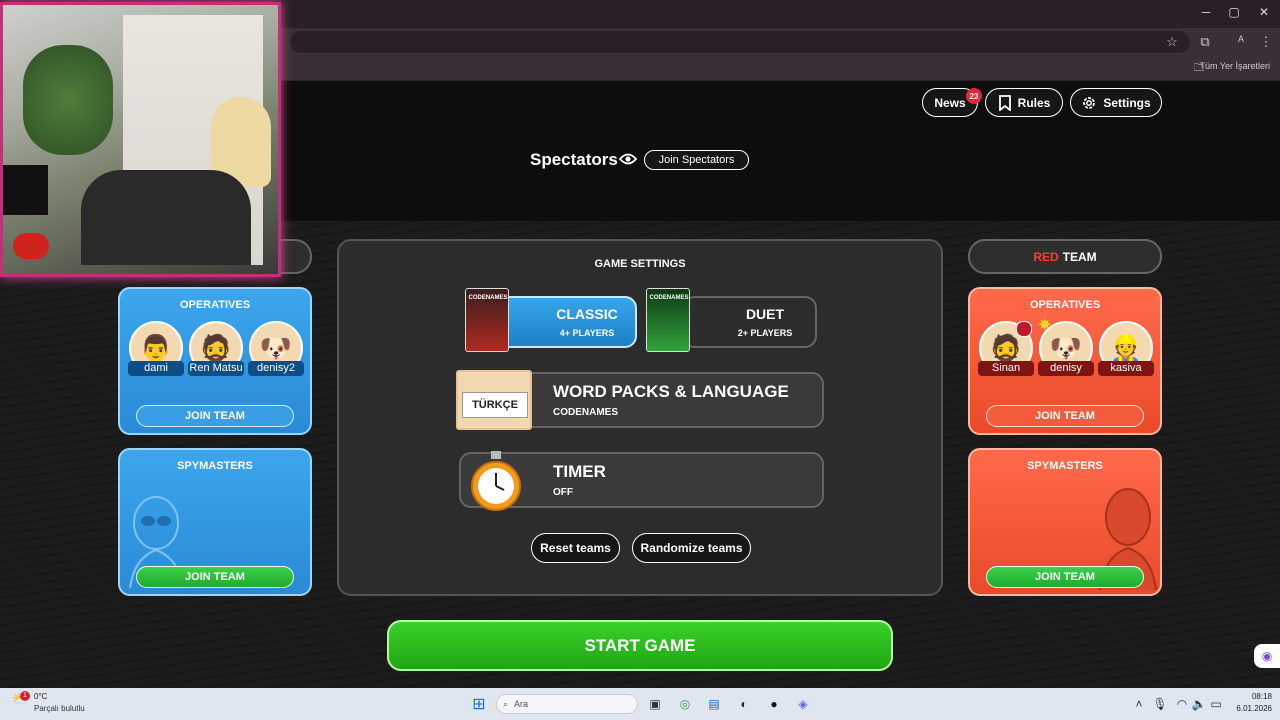  Describe the element at coordinates (1006, 368) in the screenshot. I see `player-name-tag: Sinan` at that location.